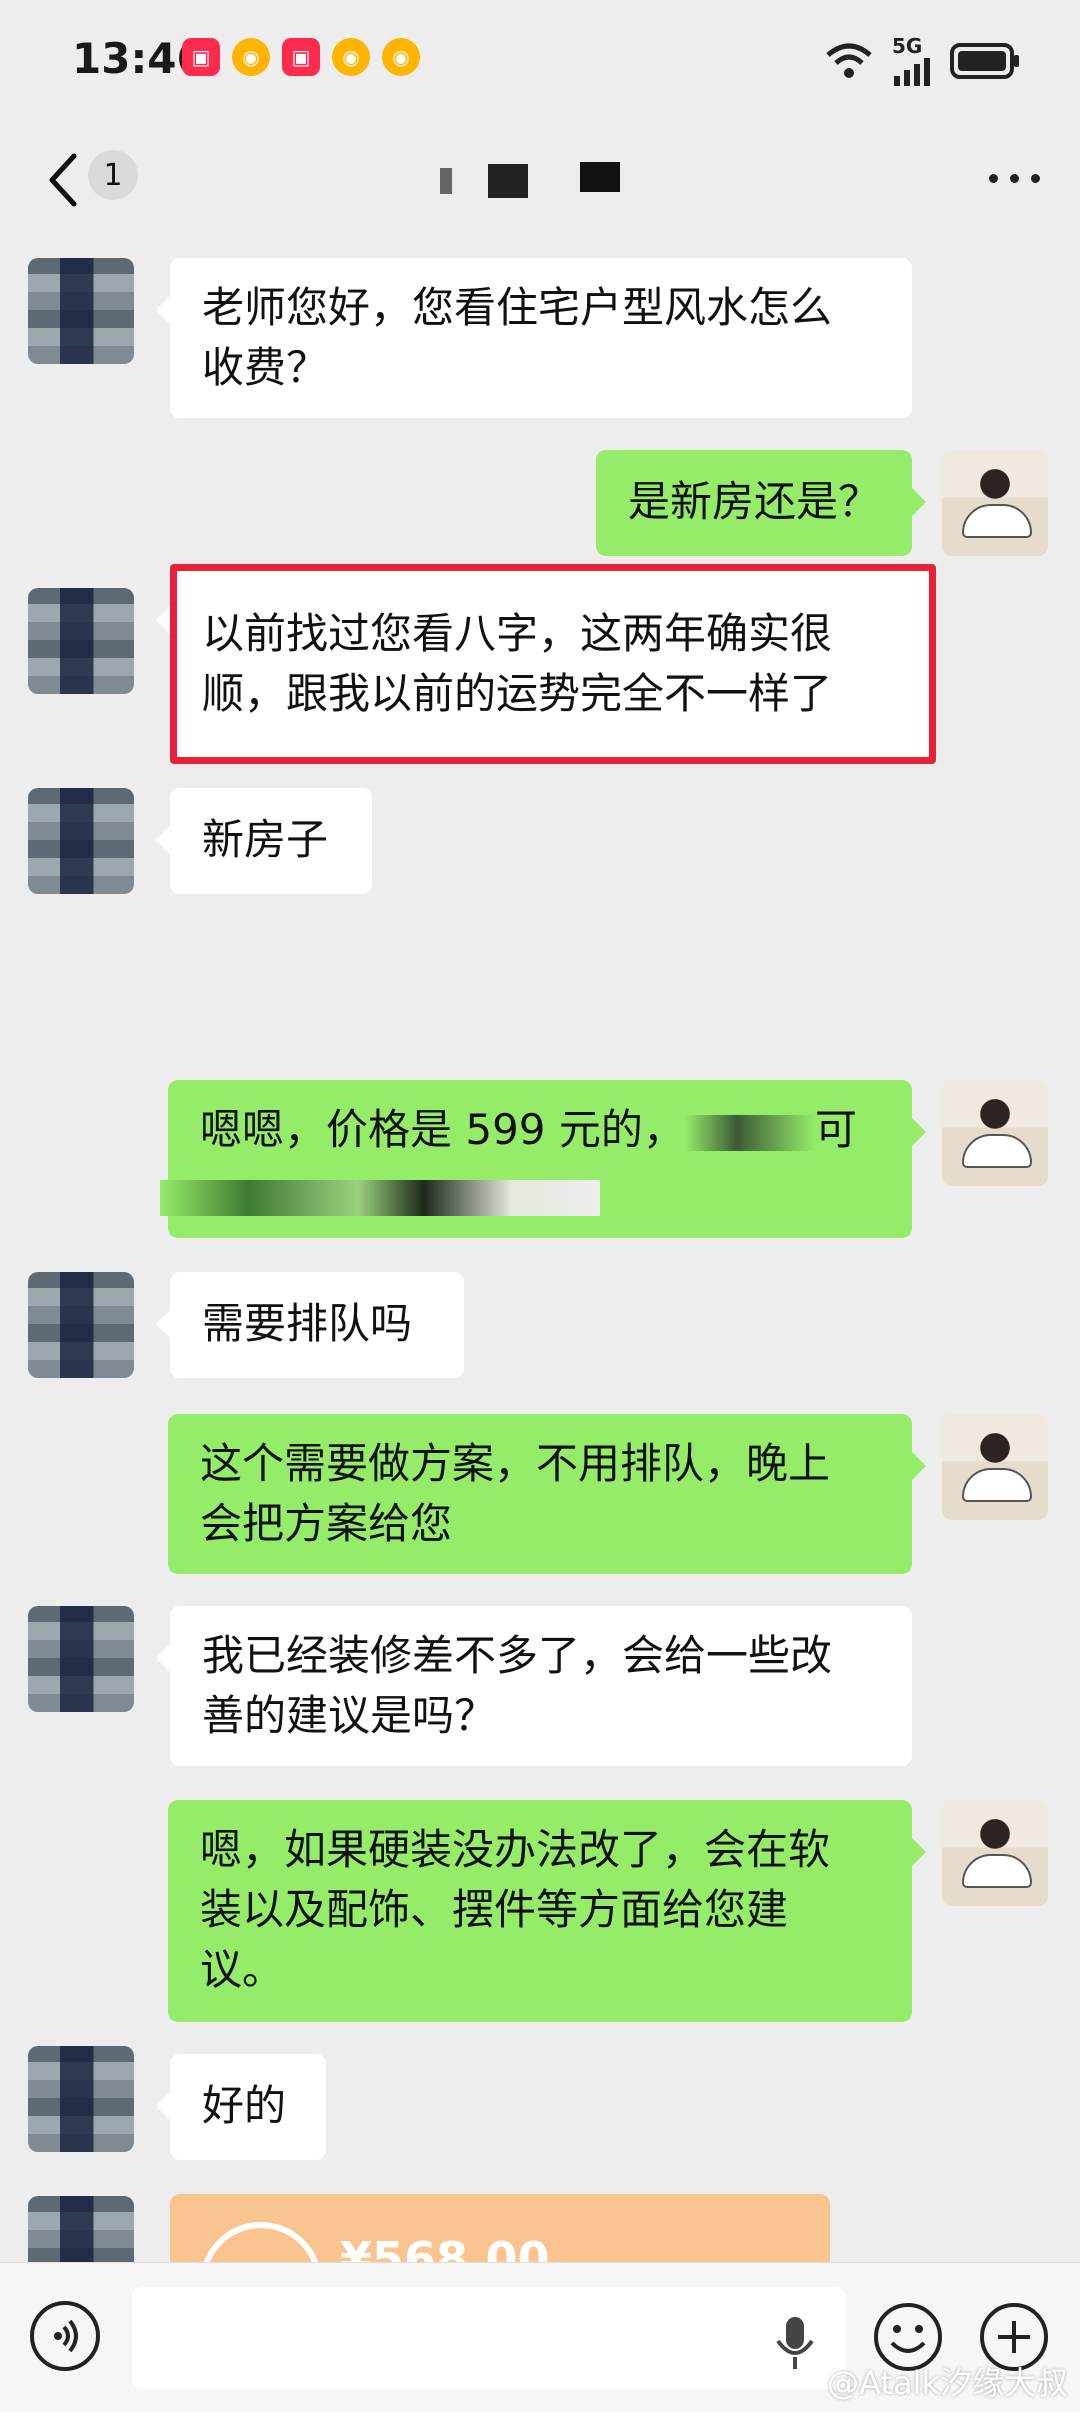 This screenshot has height=2412, width=1080. Describe the element at coordinates (65, 180) in the screenshot. I see `back-icon` at that location.